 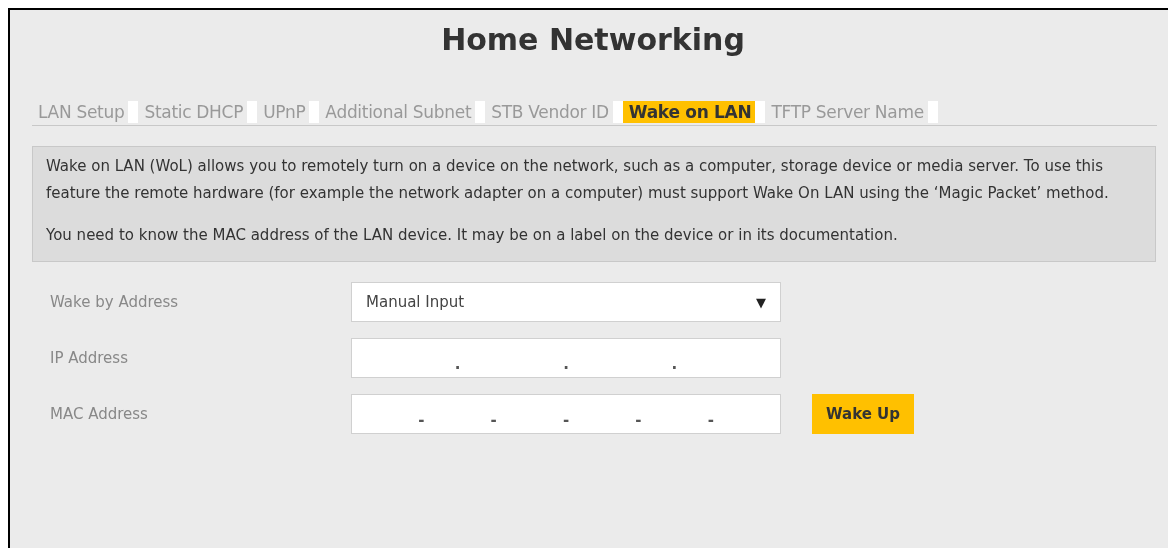 What do you see at coordinates (566, 302) in the screenshot?
I see `wake-by-address-dropdown: Manual Input ▼` at bounding box center [566, 302].